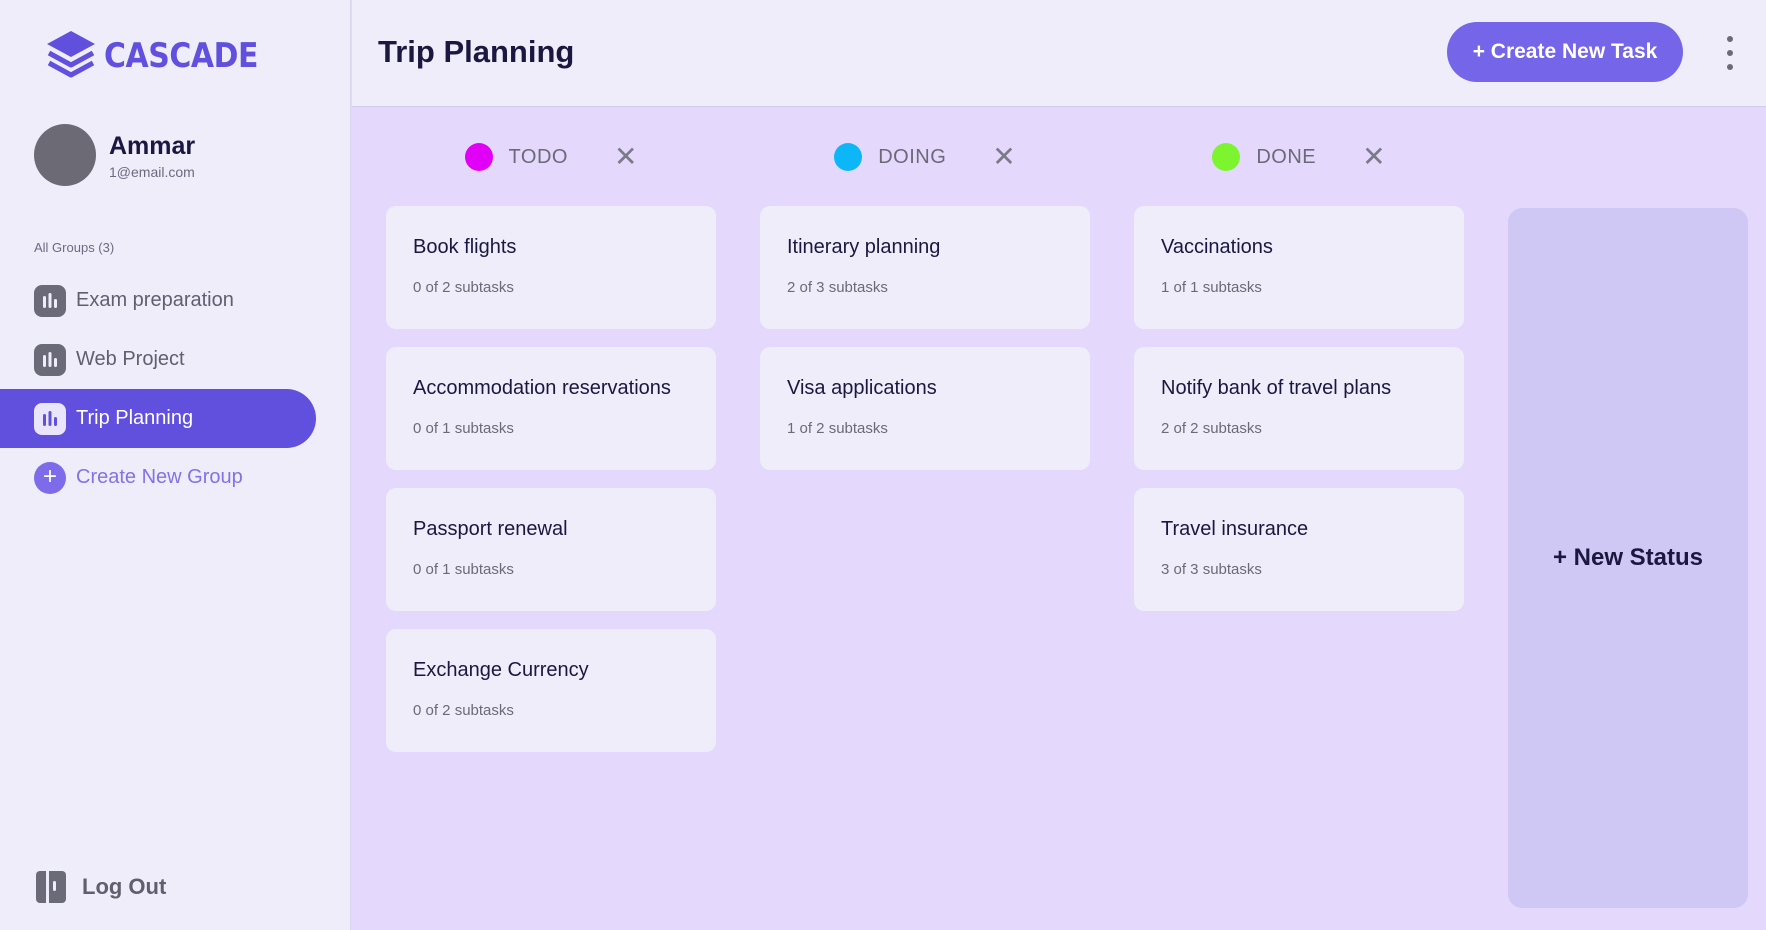 The width and height of the screenshot is (1766, 930). What do you see at coordinates (1299, 549) in the screenshot?
I see `task-card: Travel insurance 3 of 3 subtasks` at bounding box center [1299, 549].